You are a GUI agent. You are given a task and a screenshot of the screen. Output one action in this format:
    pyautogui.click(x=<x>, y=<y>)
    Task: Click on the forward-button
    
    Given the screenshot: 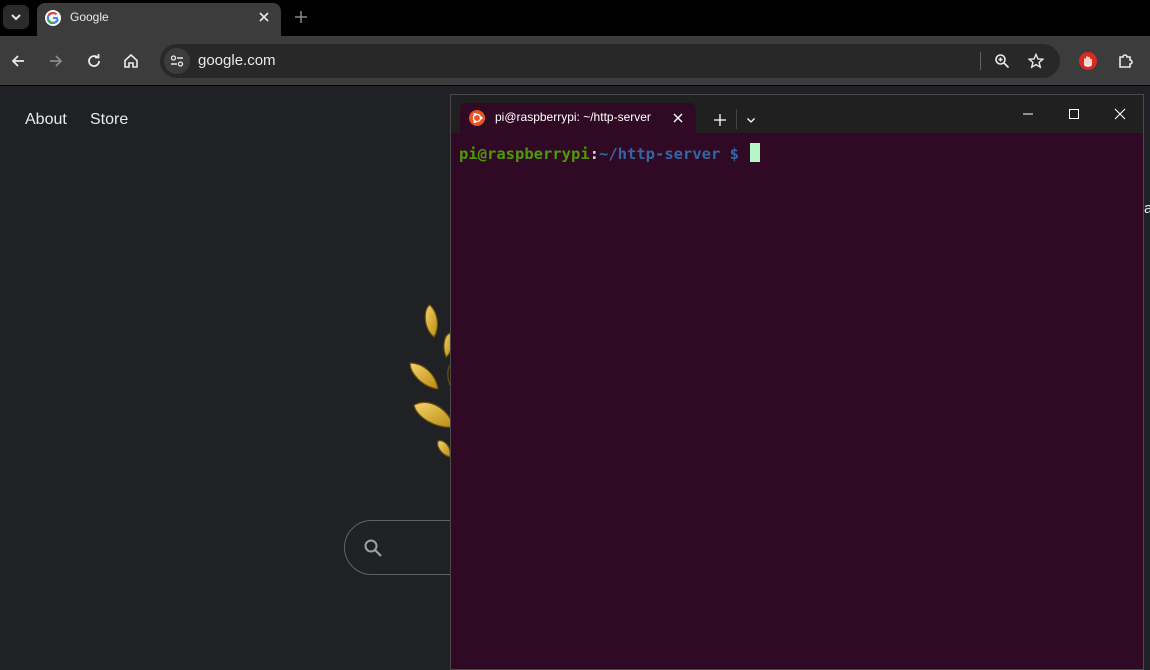 What is the action you would take?
    pyautogui.click(x=56, y=61)
    